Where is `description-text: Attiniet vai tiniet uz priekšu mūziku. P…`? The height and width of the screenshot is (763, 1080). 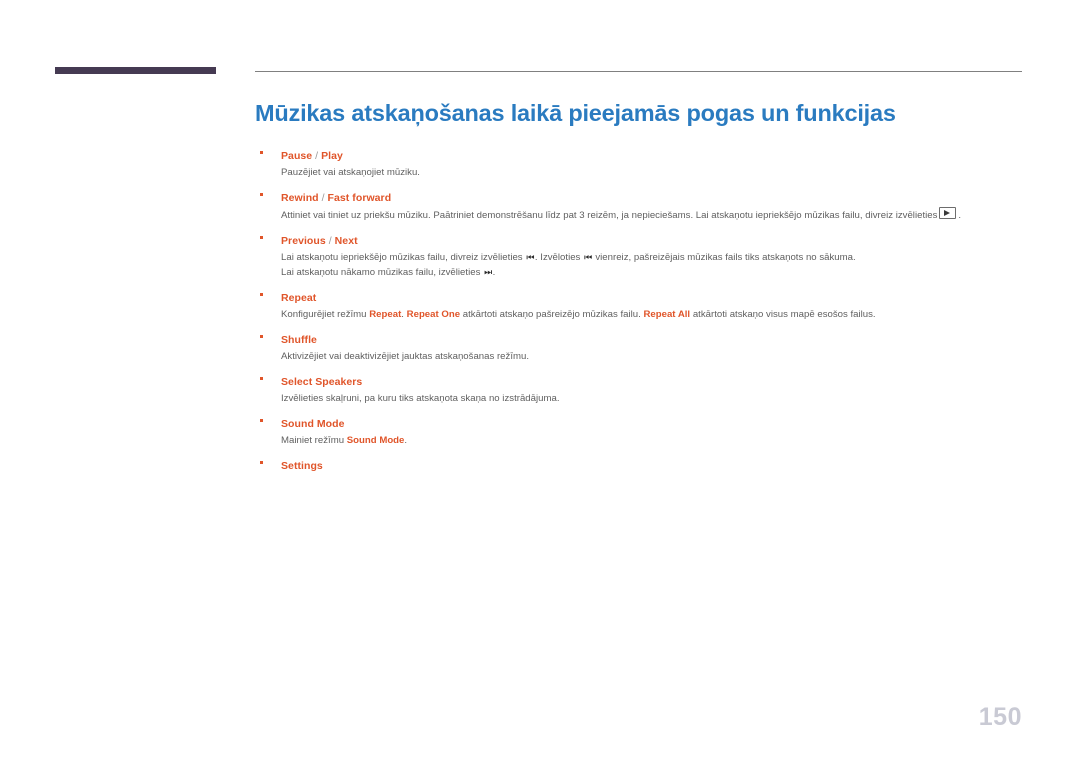
description-text: Attiniet vai tiniet uz priekšu mūziku. P… is located at coordinates (609, 215).